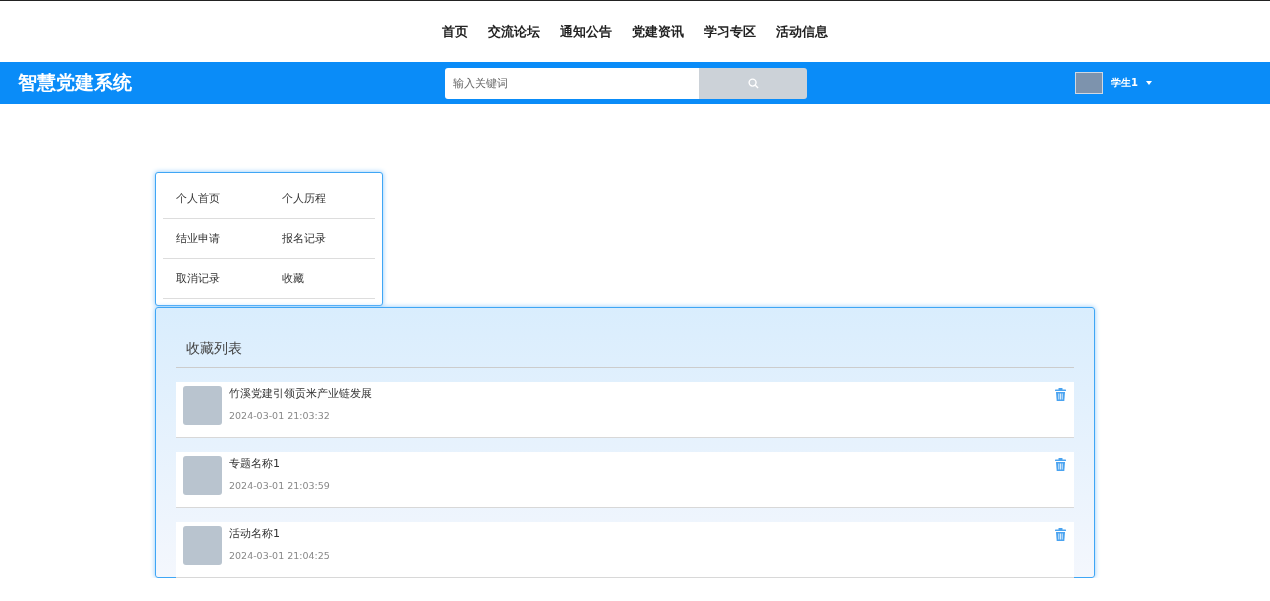 This screenshot has height=601, width=1270. I want to click on menu-item: 结业申请, so click(216, 239).